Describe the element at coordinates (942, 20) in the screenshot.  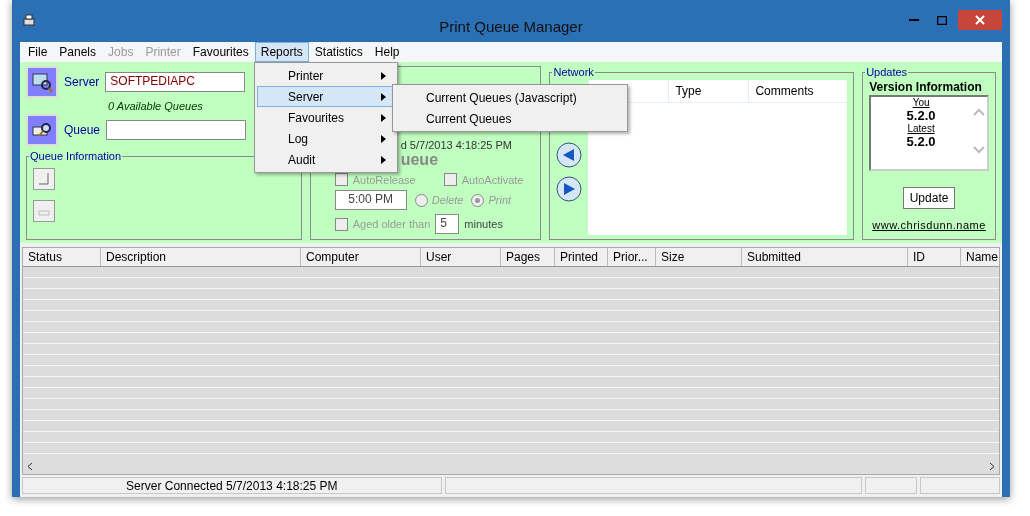
I see `maximize-icon` at that location.